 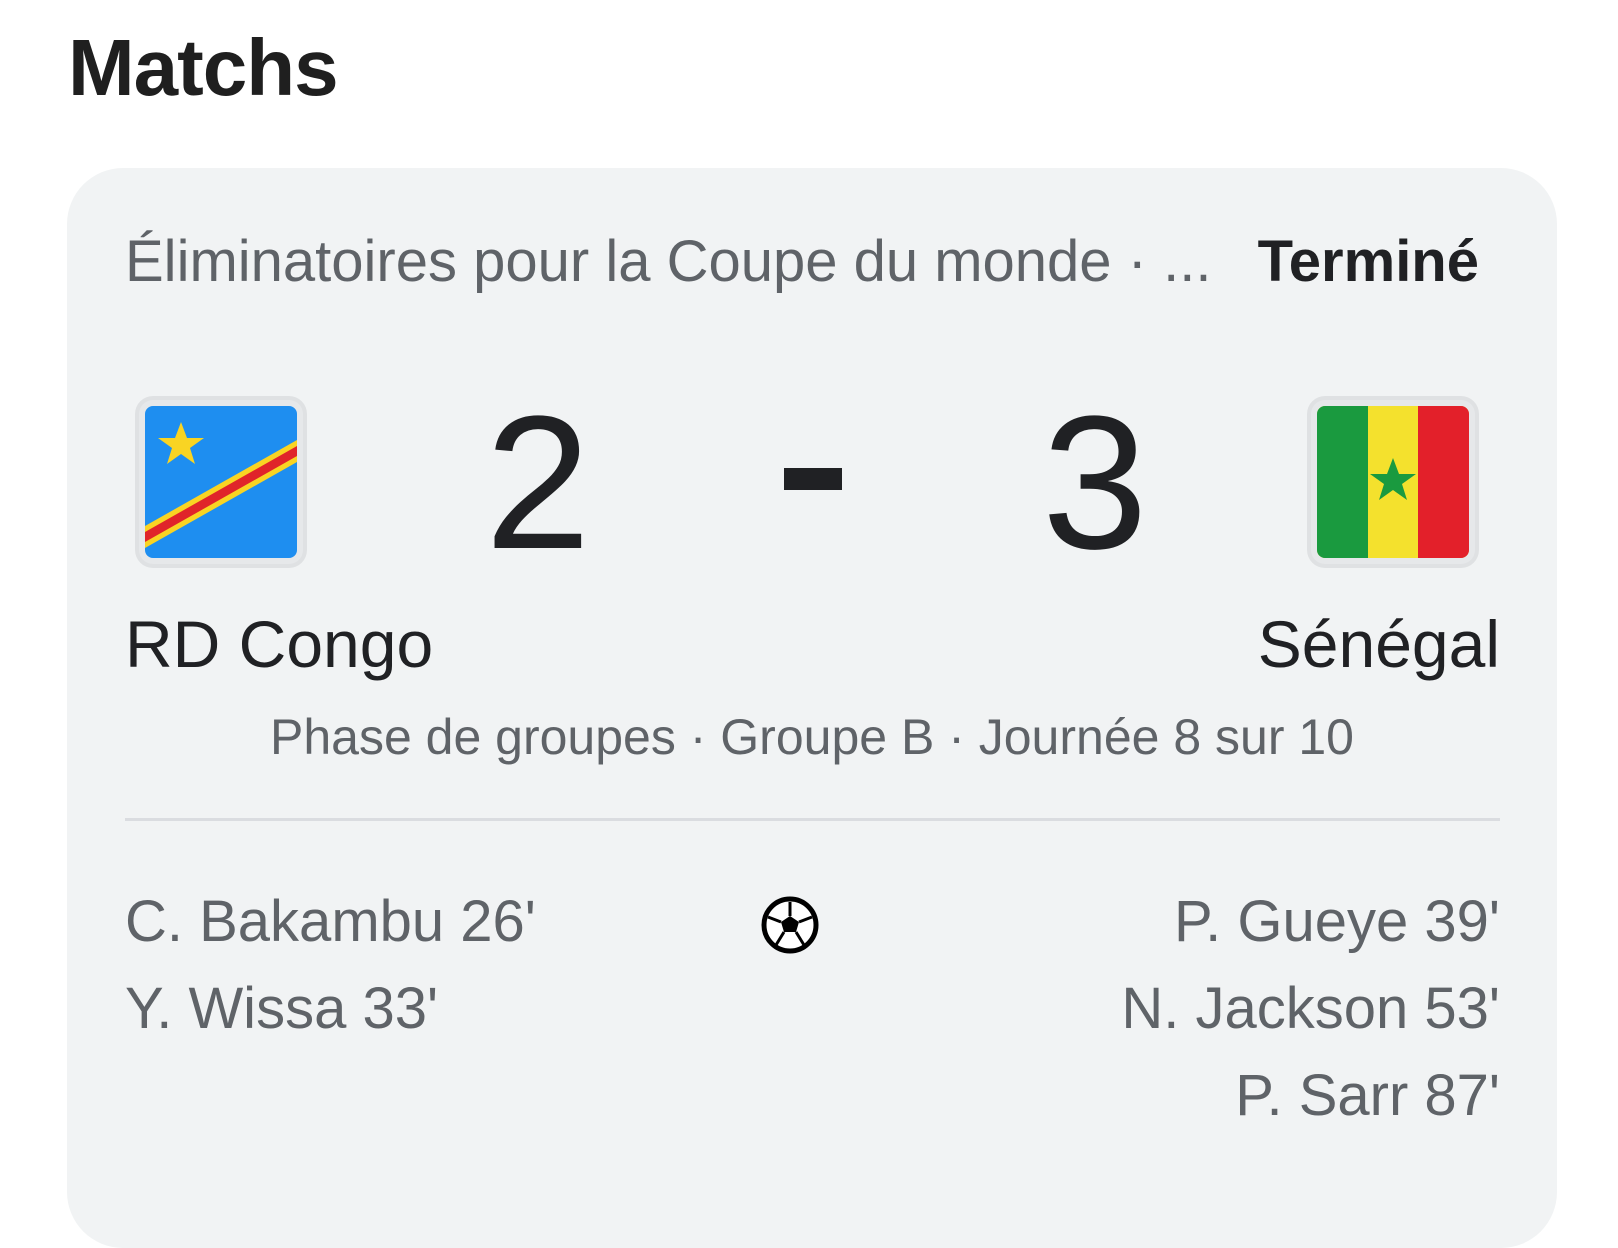 I want to click on away-scorer: P. Sarr 87', so click(x=1367, y=1095).